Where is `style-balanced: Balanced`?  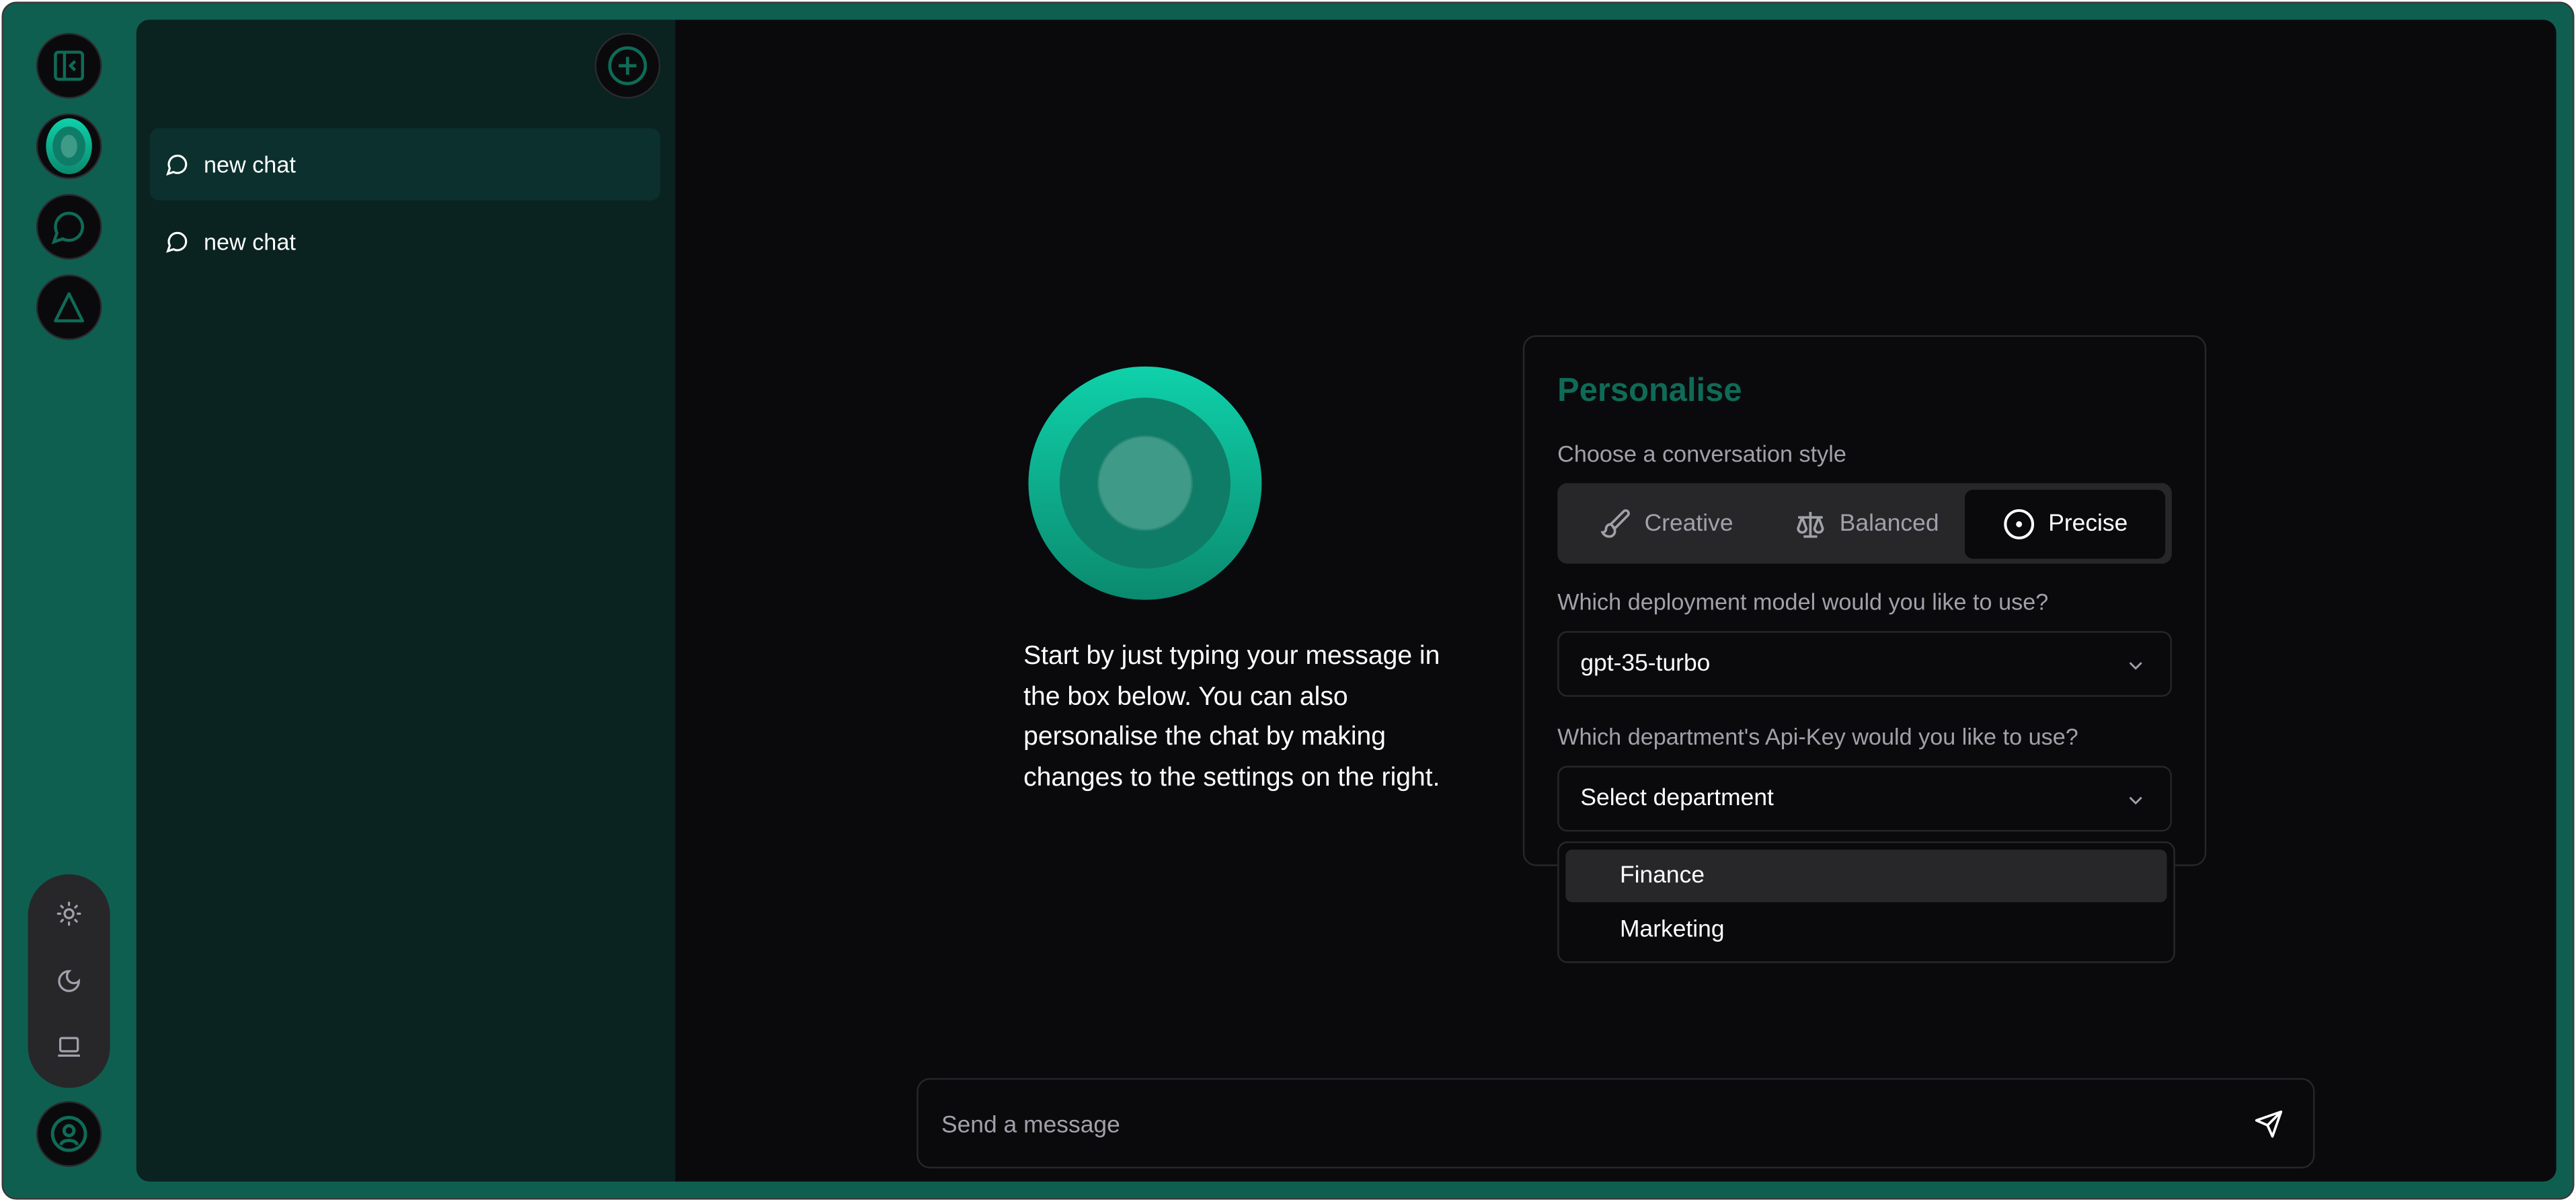
style-balanced: Balanced is located at coordinates (1867, 524).